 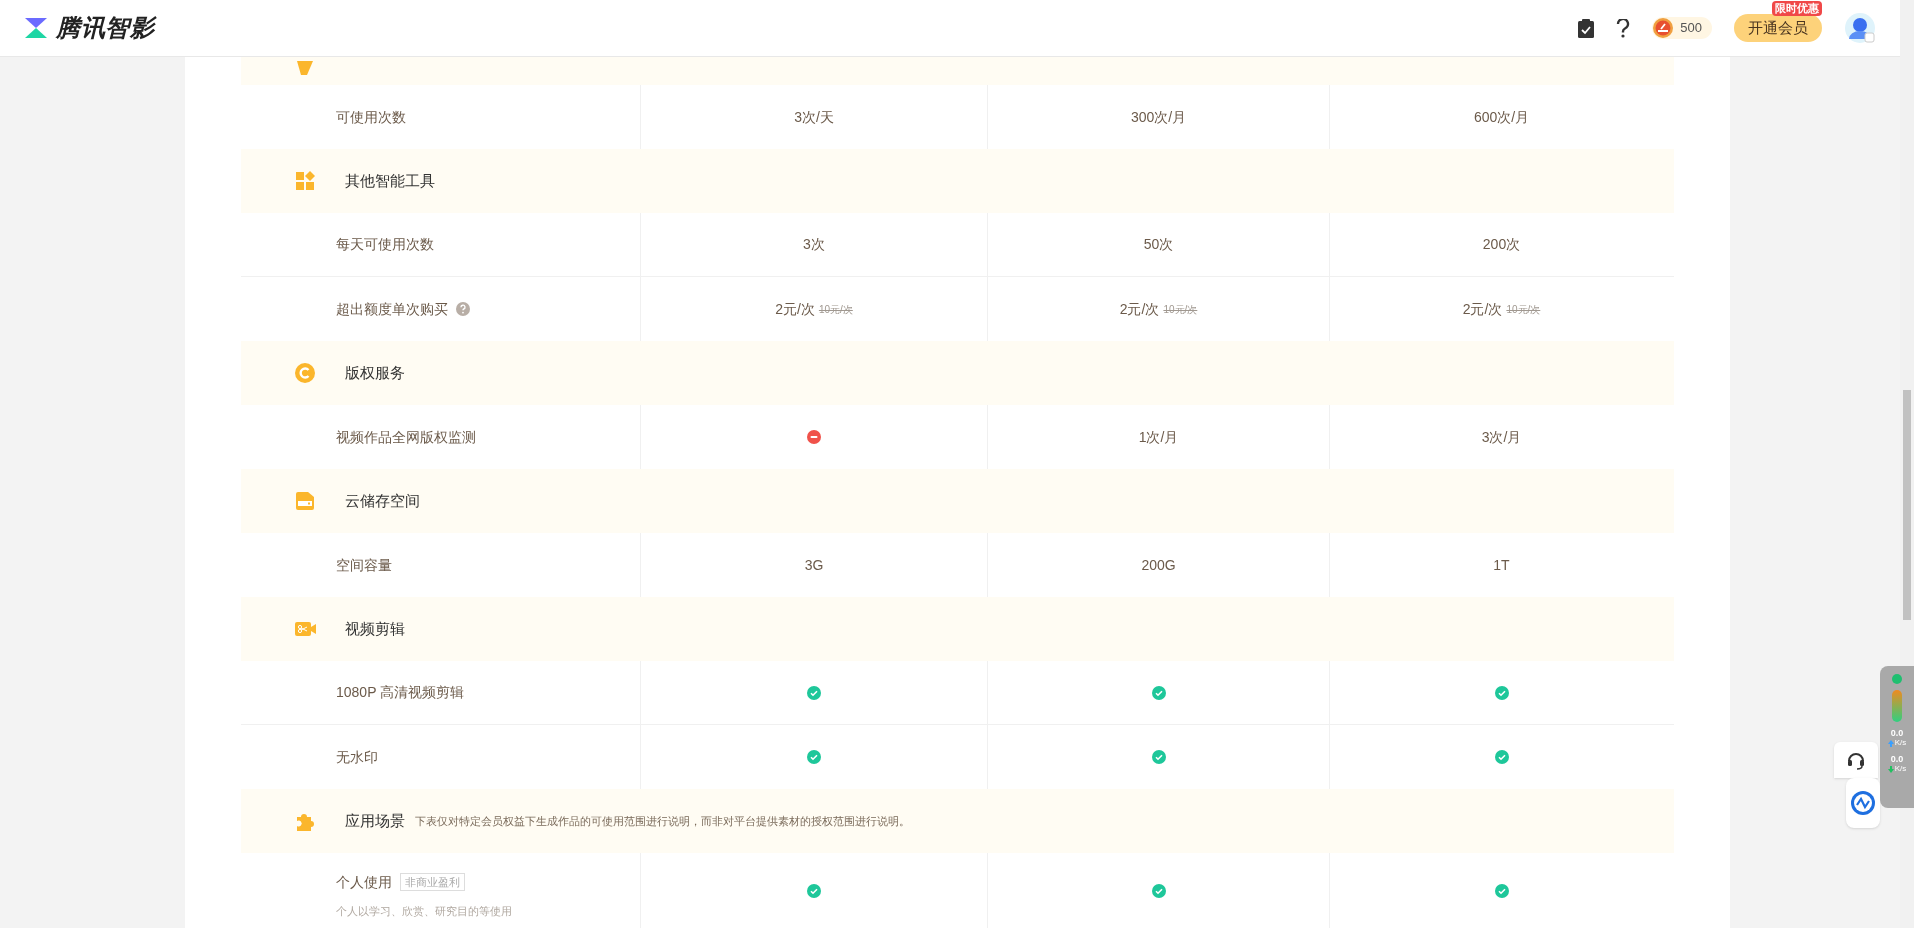 What do you see at coordinates (424, 911) in the screenshot?
I see `feature-description: 个人以学习、欣赏、研究目的等使用` at bounding box center [424, 911].